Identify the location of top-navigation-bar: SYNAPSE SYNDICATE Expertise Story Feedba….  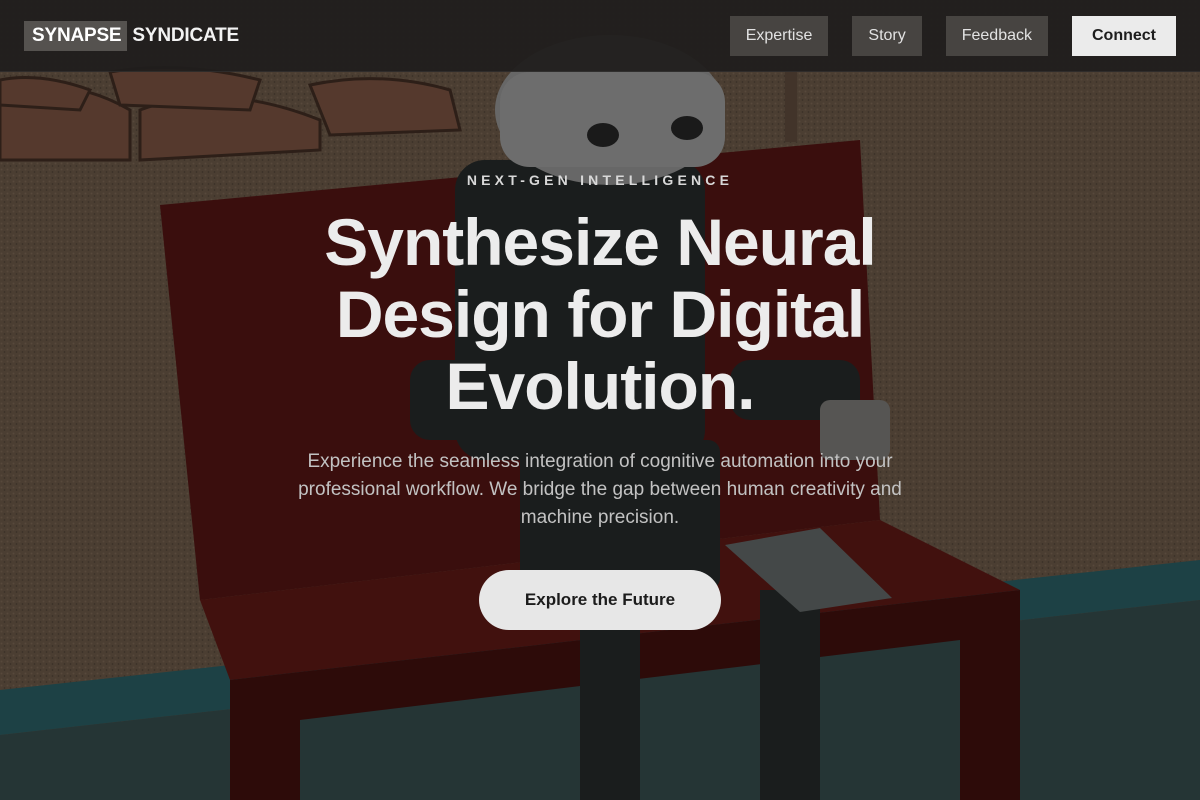
(600, 36).